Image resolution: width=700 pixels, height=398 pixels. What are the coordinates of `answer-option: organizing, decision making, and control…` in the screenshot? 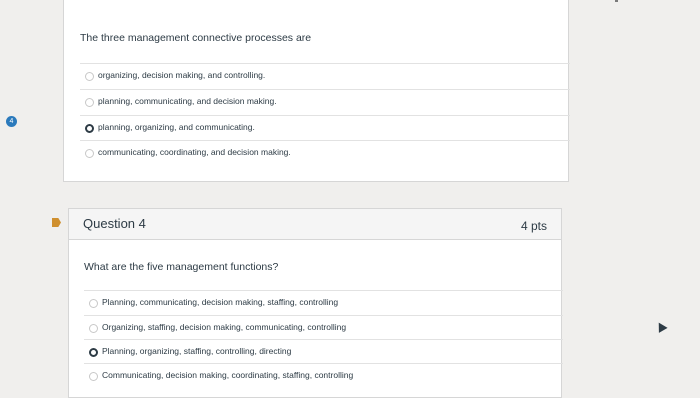 It's located at (325, 75).